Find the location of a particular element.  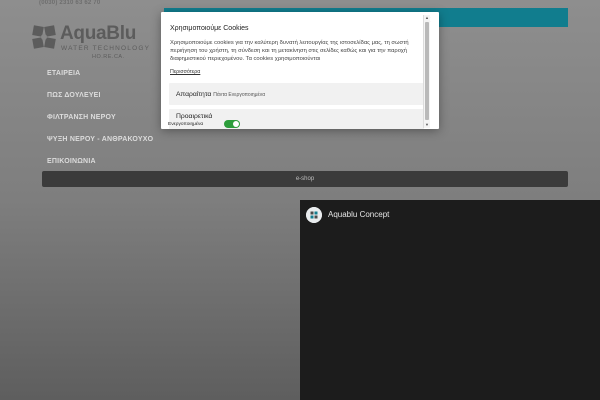

logo-tagline: WATER TECHNOLOGY is located at coordinates (106, 48).